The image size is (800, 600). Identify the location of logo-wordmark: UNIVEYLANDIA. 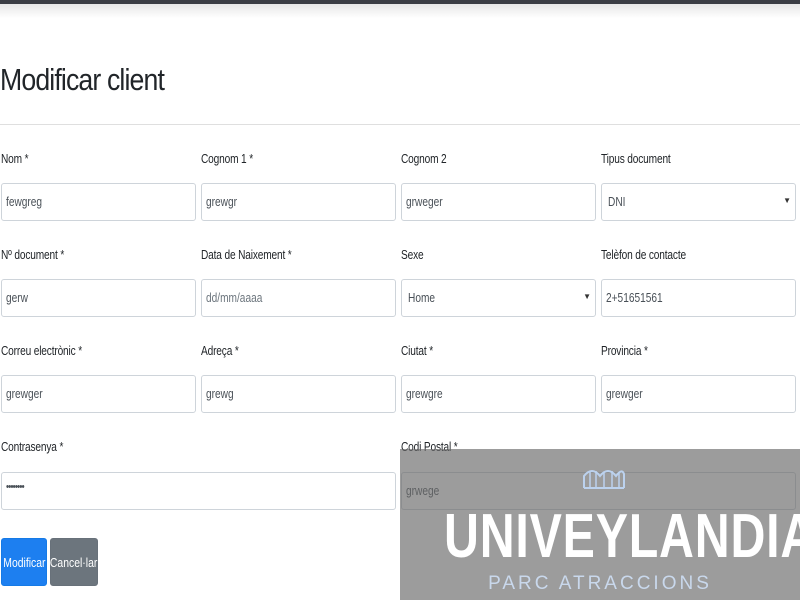
(622, 536).